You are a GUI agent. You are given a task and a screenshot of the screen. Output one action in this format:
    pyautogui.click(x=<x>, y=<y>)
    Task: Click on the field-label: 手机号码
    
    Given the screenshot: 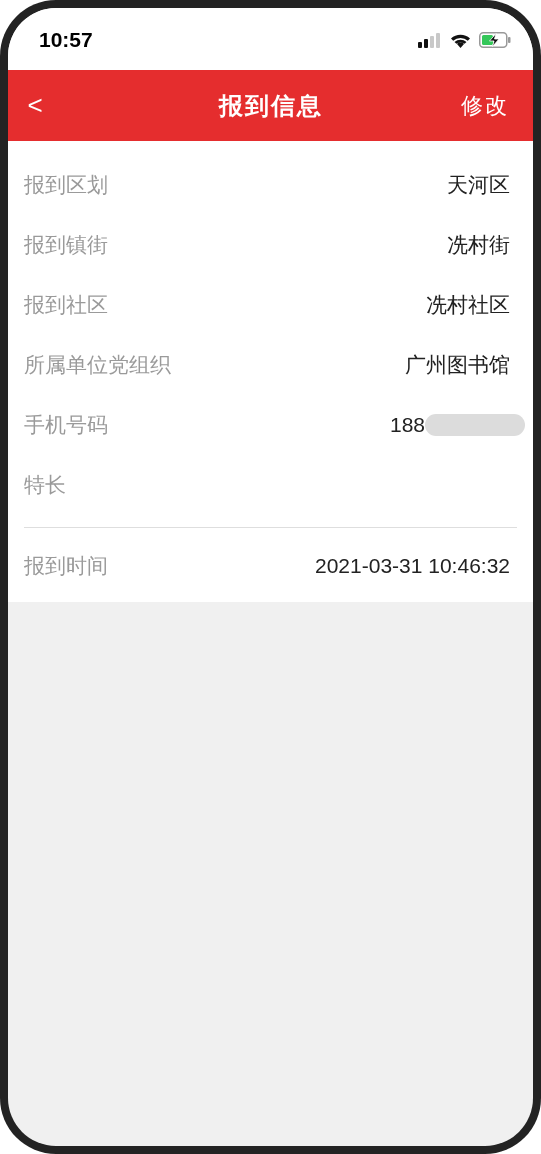 What is the action you would take?
    pyautogui.click(x=66, y=425)
    